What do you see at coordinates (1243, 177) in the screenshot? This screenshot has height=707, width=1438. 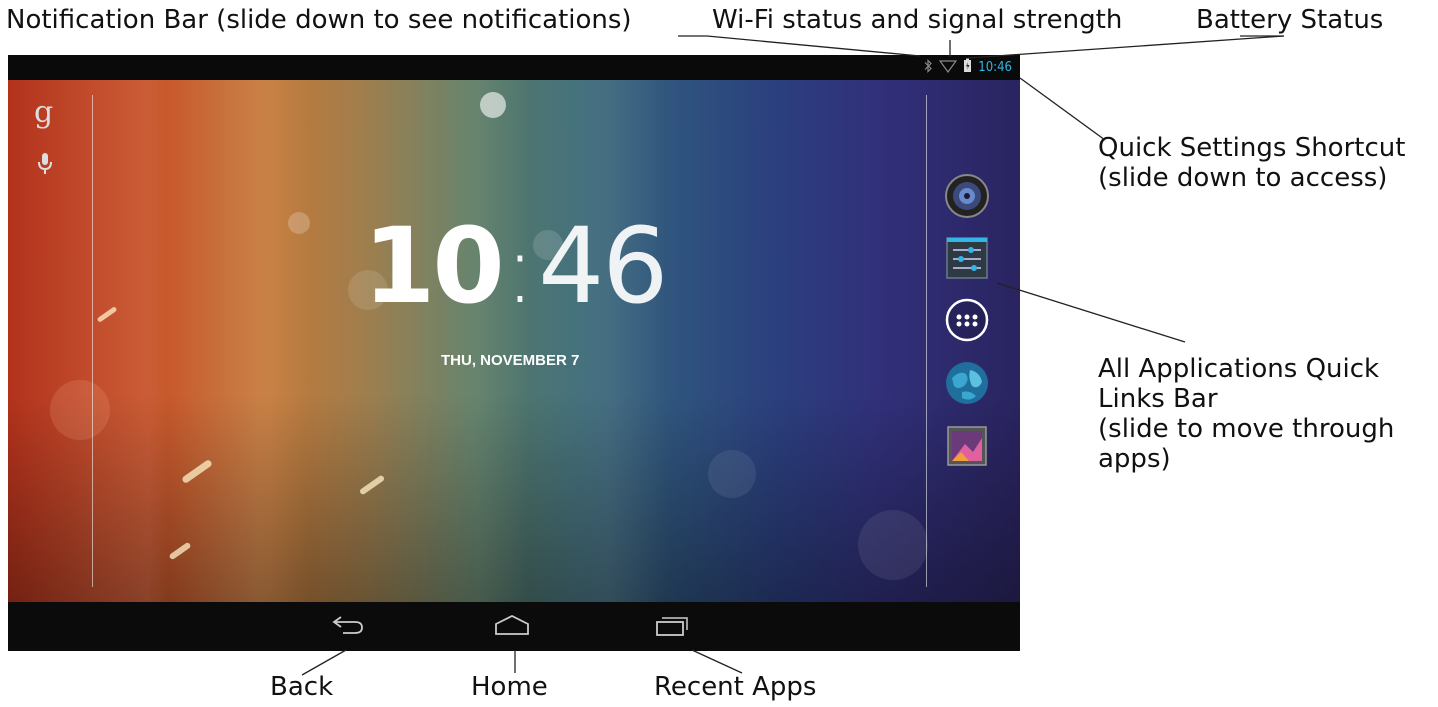 I see `quick-settings-label-line2: (slide down to access)` at bounding box center [1243, 177].